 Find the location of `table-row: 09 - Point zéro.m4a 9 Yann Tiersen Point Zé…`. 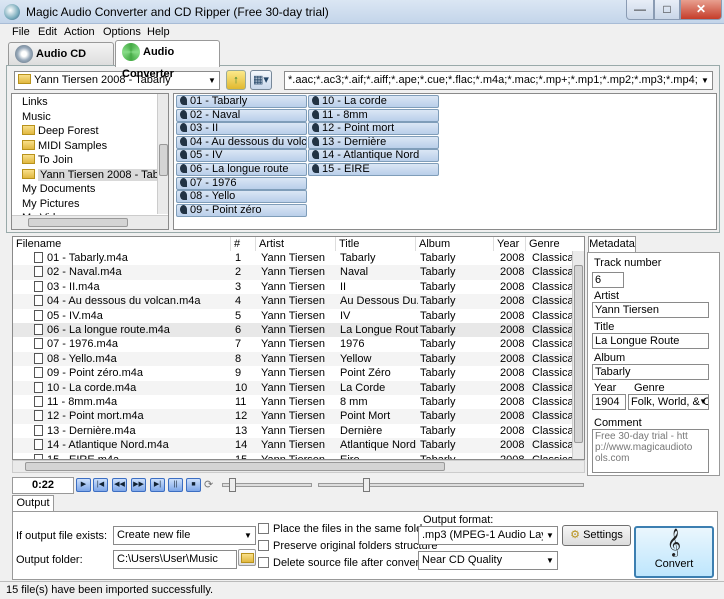

table-row: 09 - Point zéro.m4a 9 Yann Tiersen Point Zé… is located at coordinates (293, 373).